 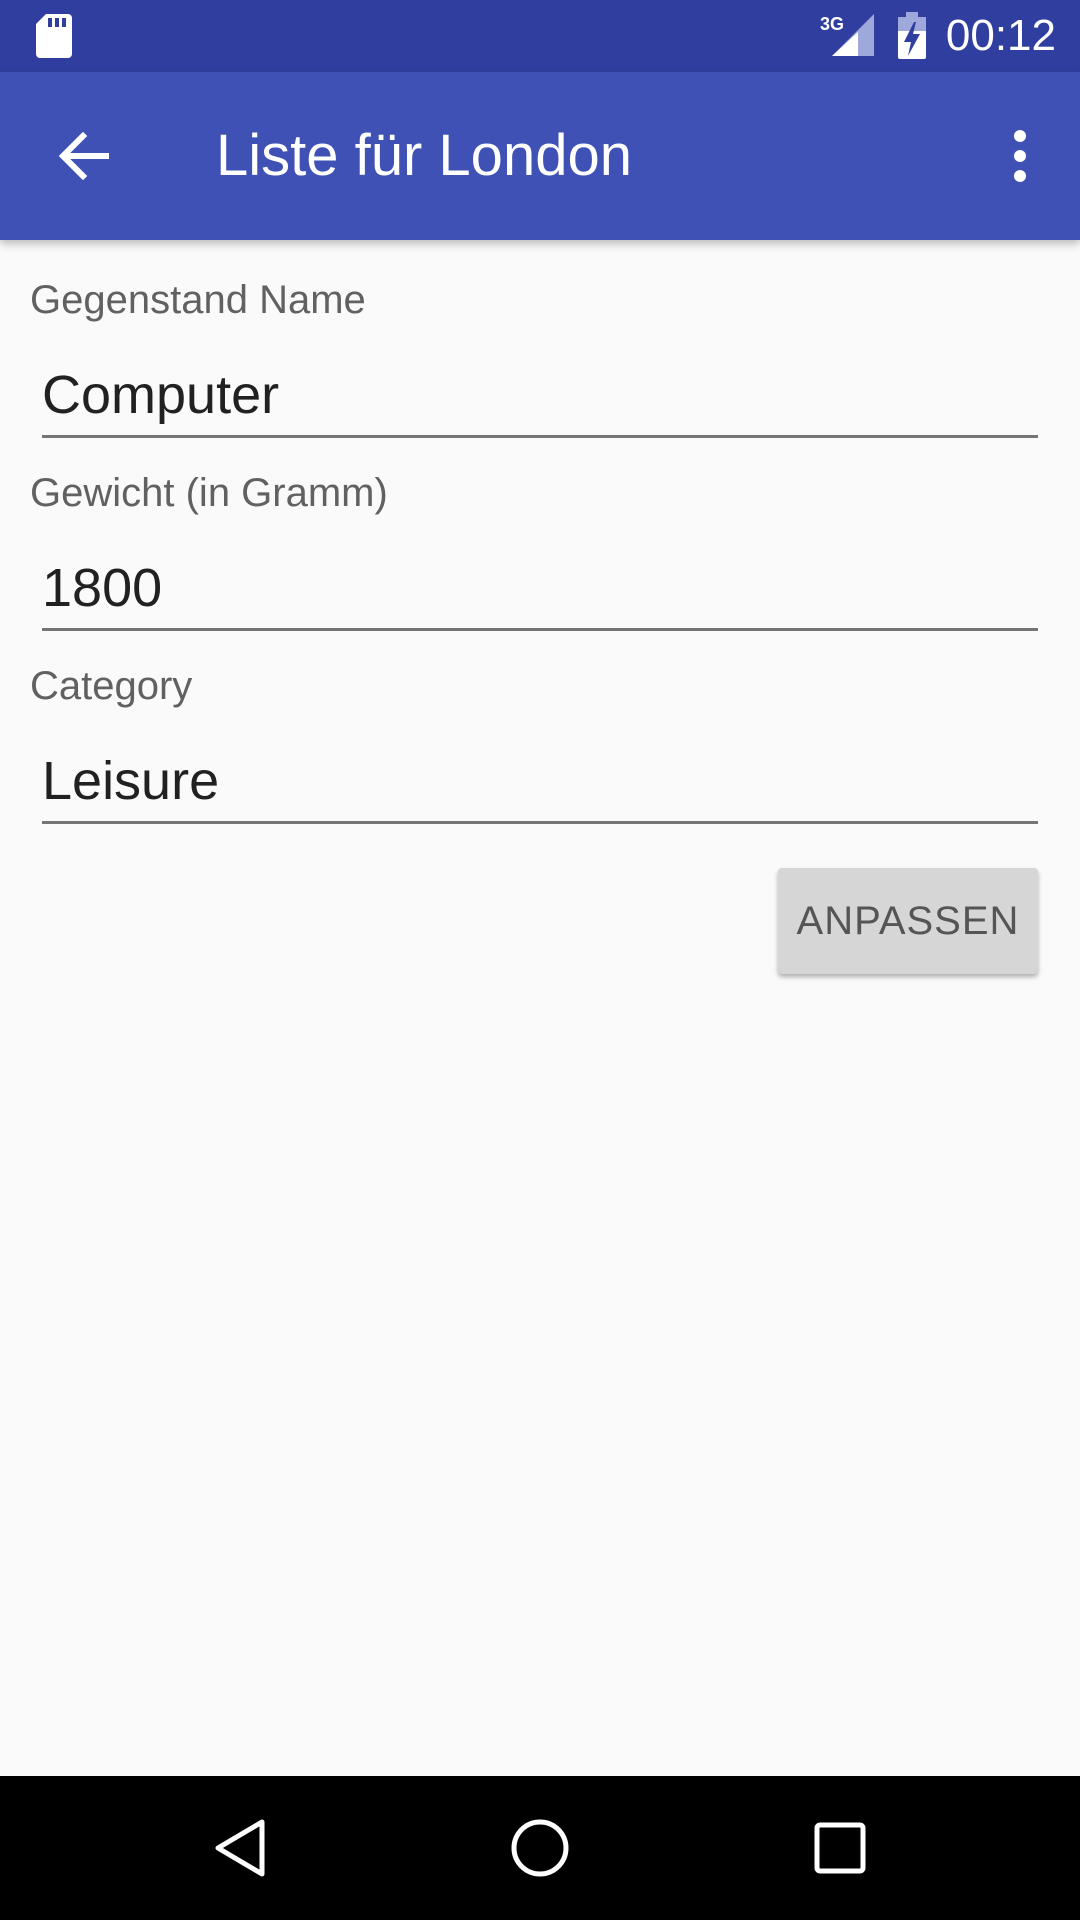 What do you see at coordinates (540, 36) in the screenshot?
I see `status-bar: 3G 00:12` at bounding box center [540, 36].